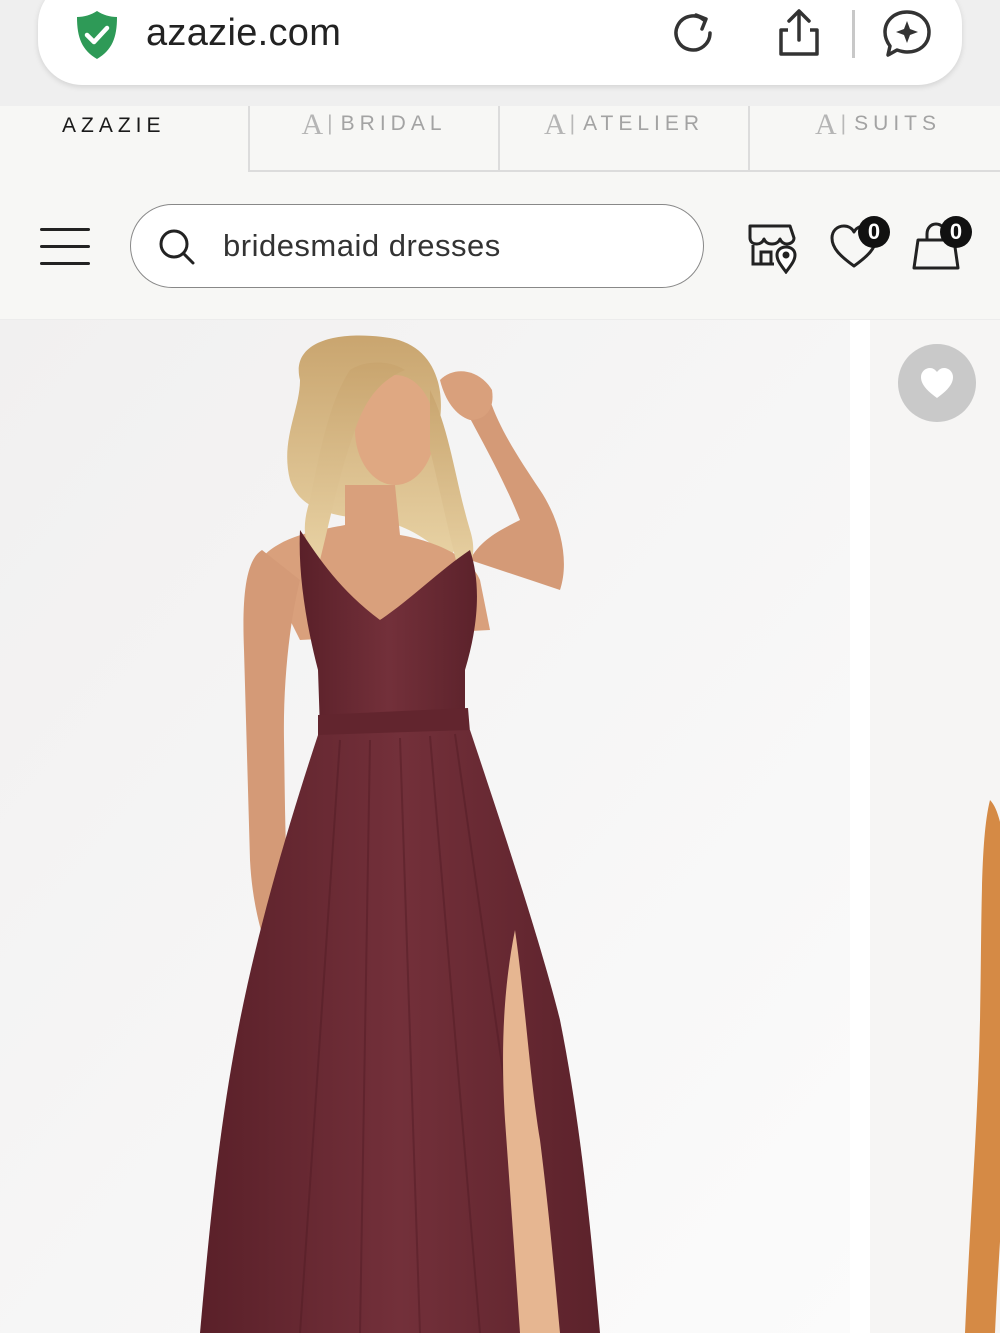 The image size is (1000, 1333). Describe the element at coordinates (97, 35) in the screenshot. I see `shield-check-icon` at that location.